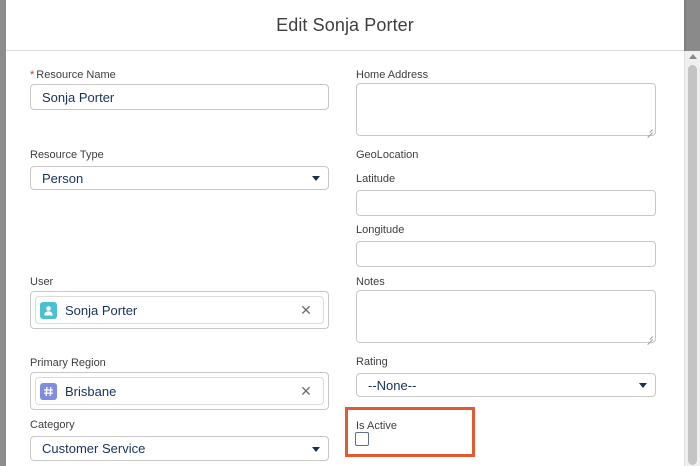 The width and height of the screenshot is (700, 466). What do you see at coordinates (692, 265) in the screenshot?
I see `scroll-thumb` at bounding box center [692, 265].